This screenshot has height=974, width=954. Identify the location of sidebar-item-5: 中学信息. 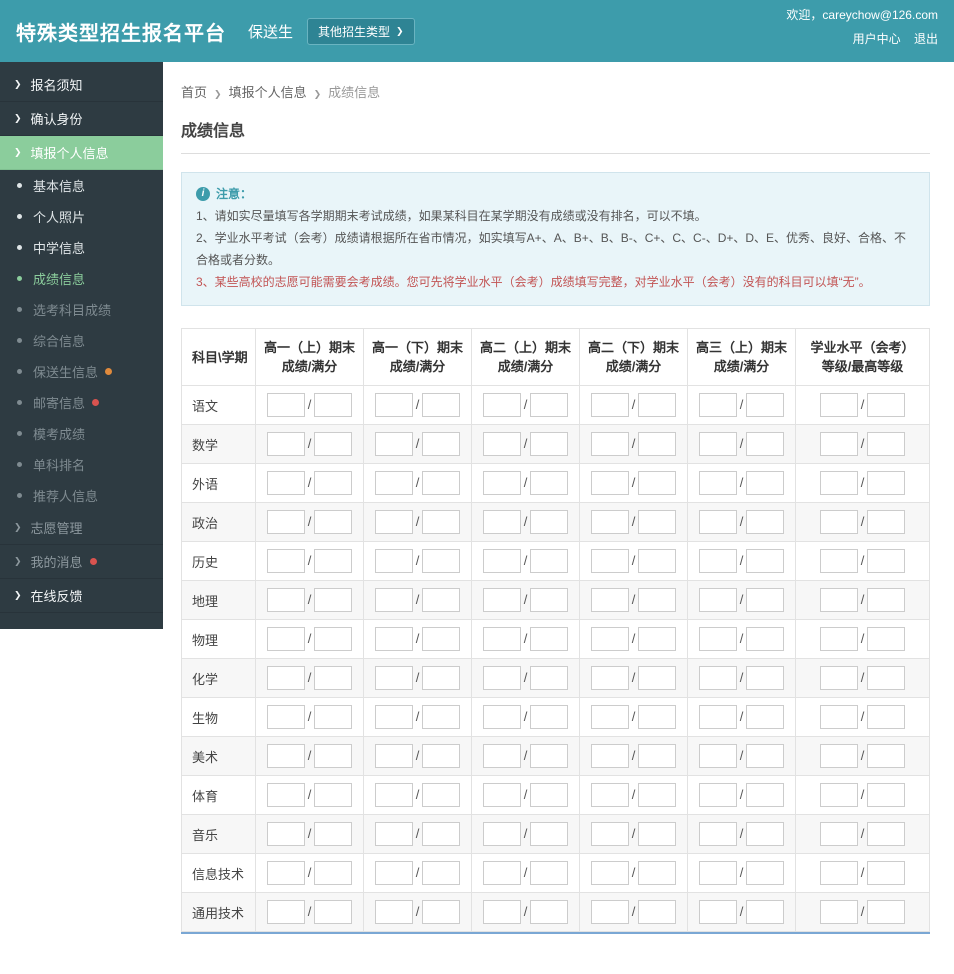
(81, 247).